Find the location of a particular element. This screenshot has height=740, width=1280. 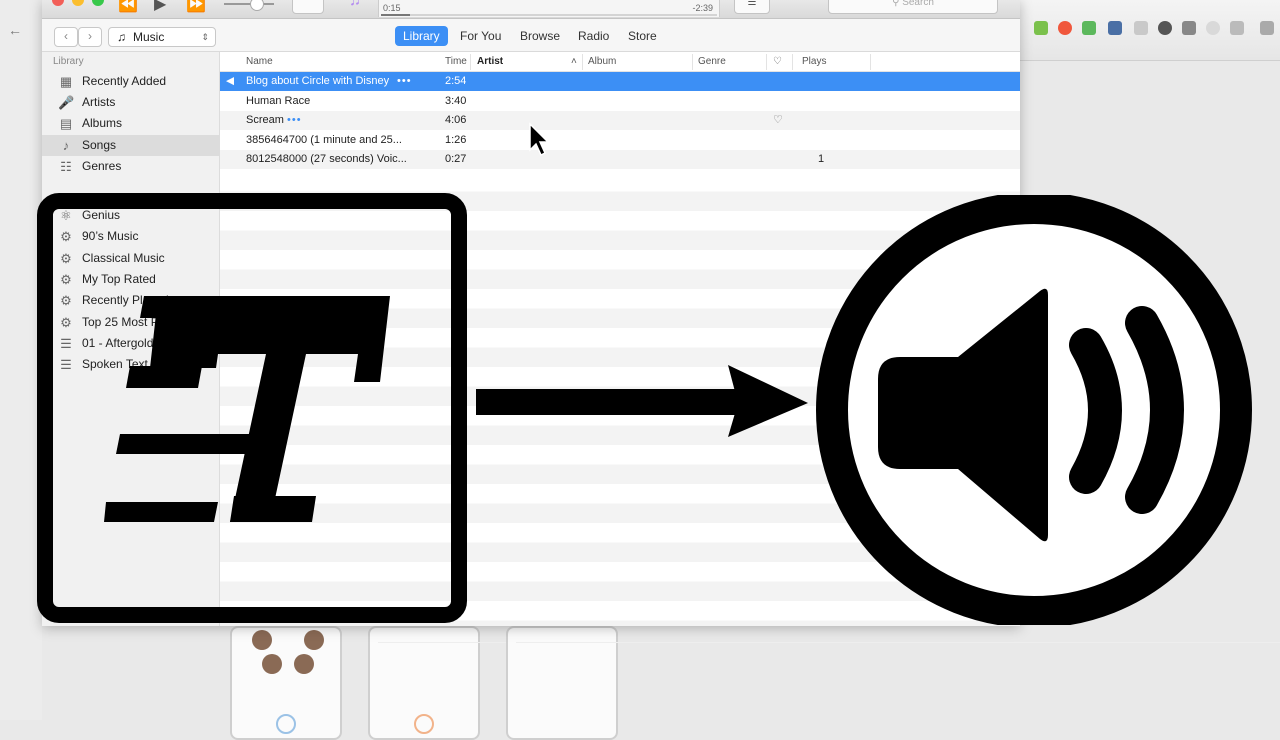

playback-progress-bar is located at coordinates (549, 15).